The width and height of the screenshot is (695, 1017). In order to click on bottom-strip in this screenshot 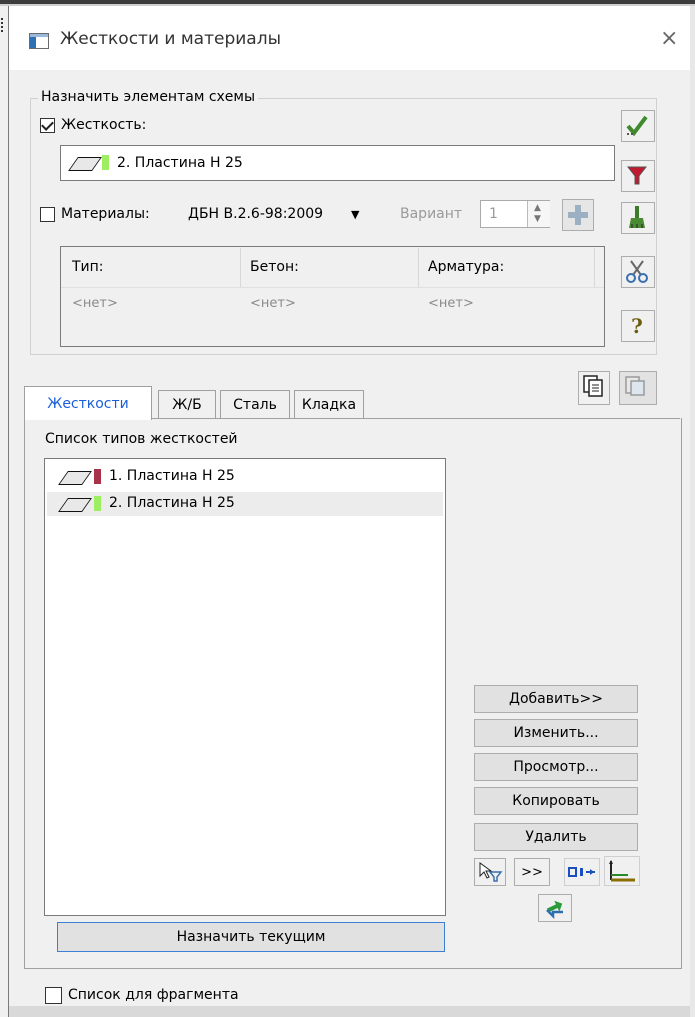, I will do `click(349, 1011)`.